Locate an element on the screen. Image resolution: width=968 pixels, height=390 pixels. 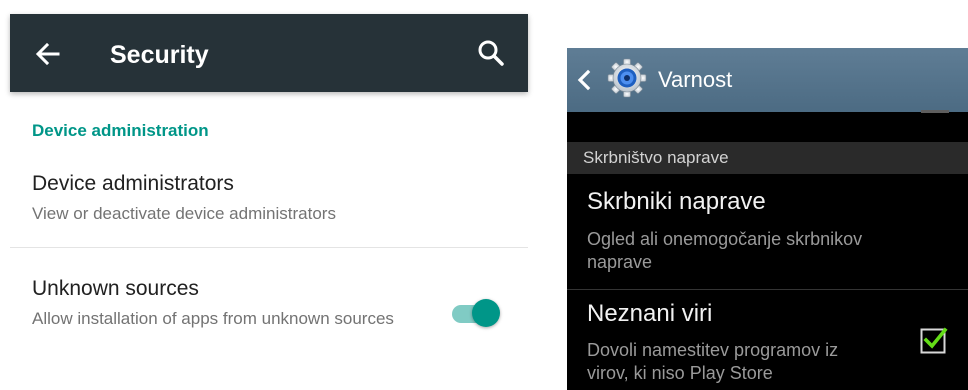
section-header-label: Skrbništvo naprave is located at coordinates (656, 157).